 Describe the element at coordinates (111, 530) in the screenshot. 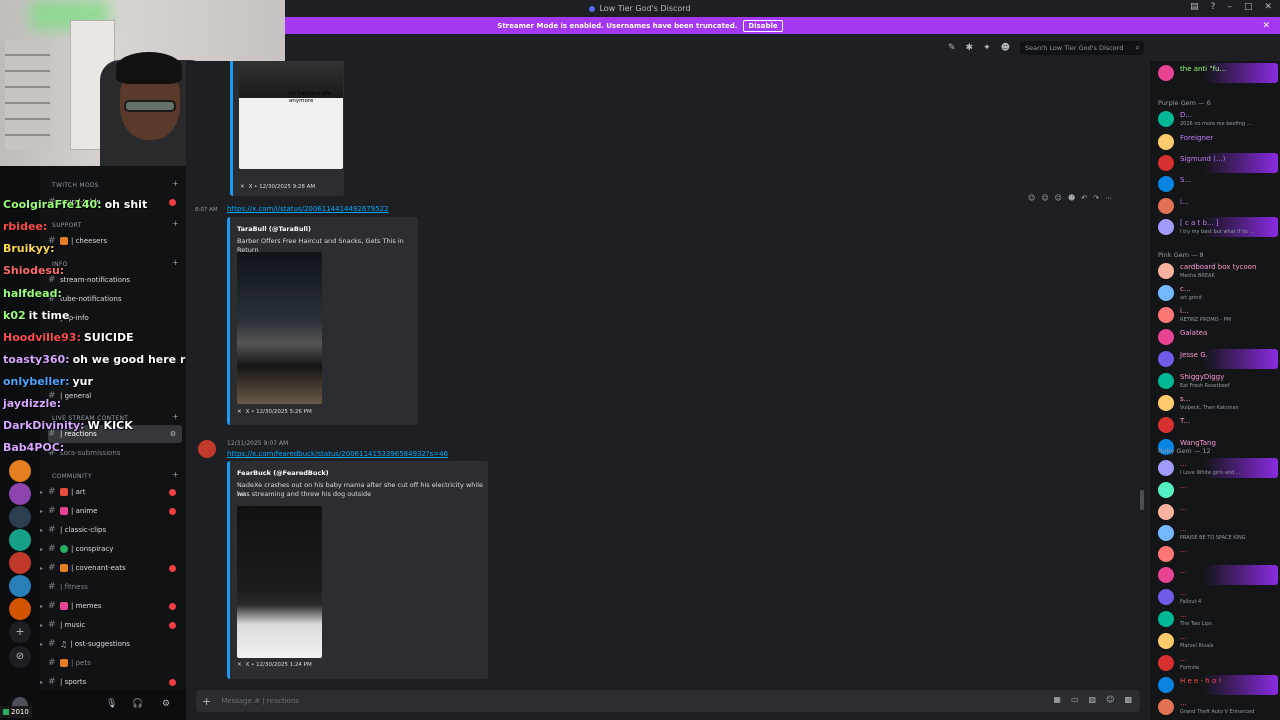

I see `channel-classic-clips: ▸ # | classic-clips` at that location.